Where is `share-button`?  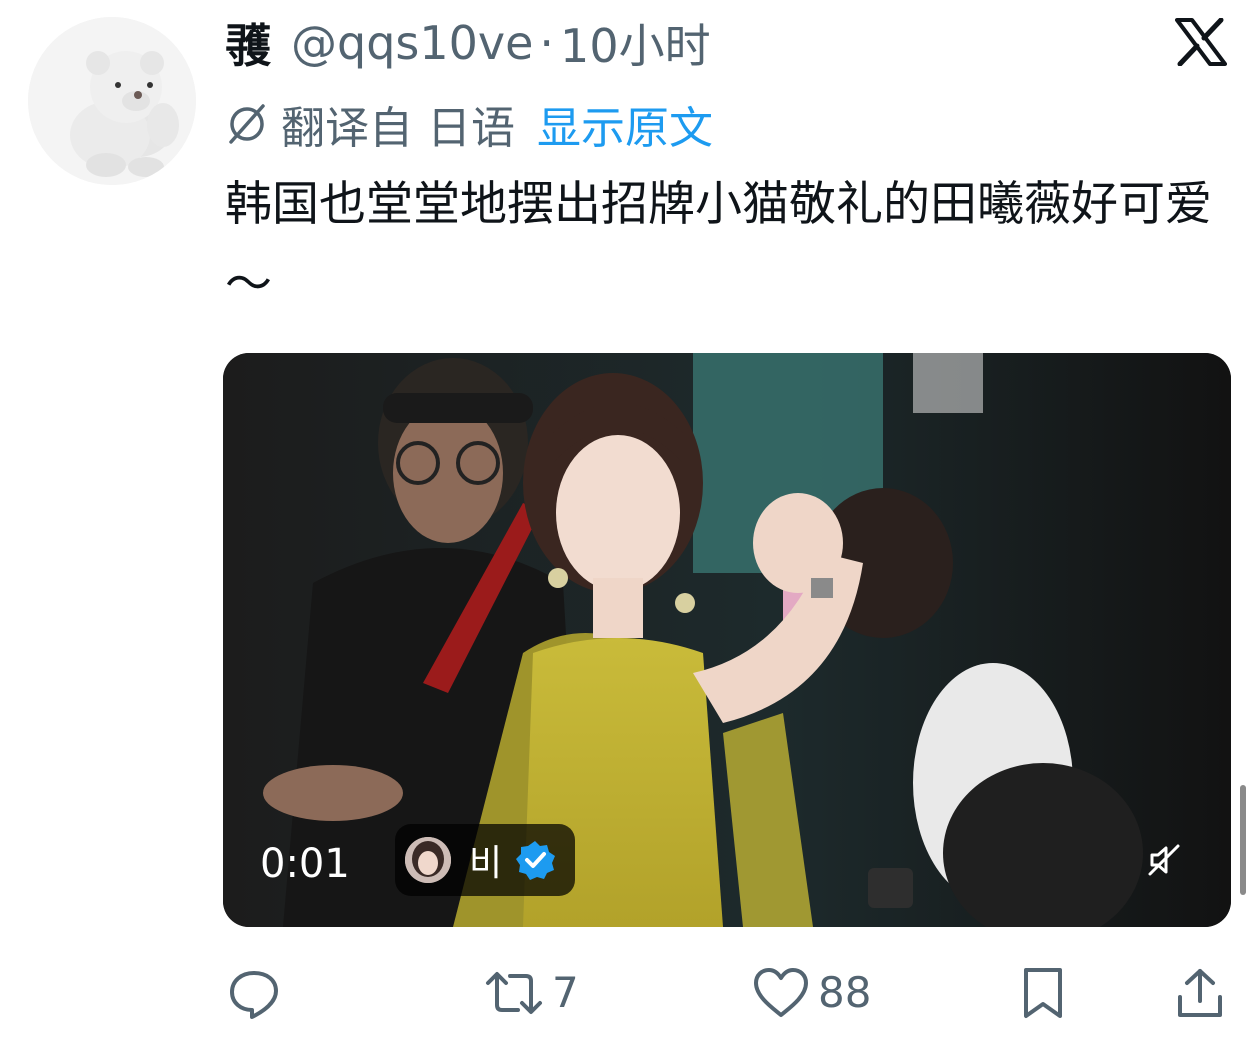 share-button is located at coordinates (1200, 992).